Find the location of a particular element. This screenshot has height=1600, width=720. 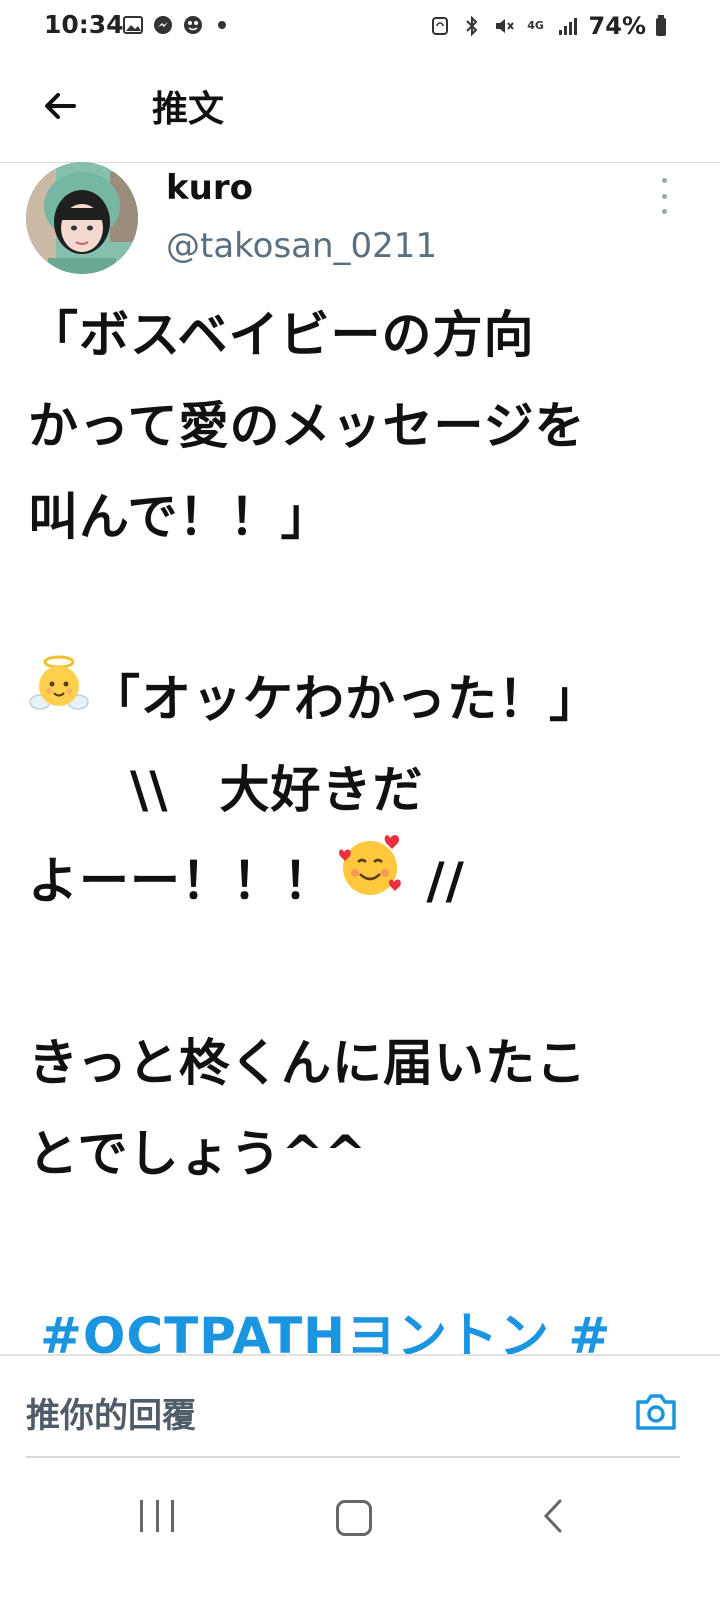

tweet-line: \\ 大好きだ is located at coordinates (226, 790).